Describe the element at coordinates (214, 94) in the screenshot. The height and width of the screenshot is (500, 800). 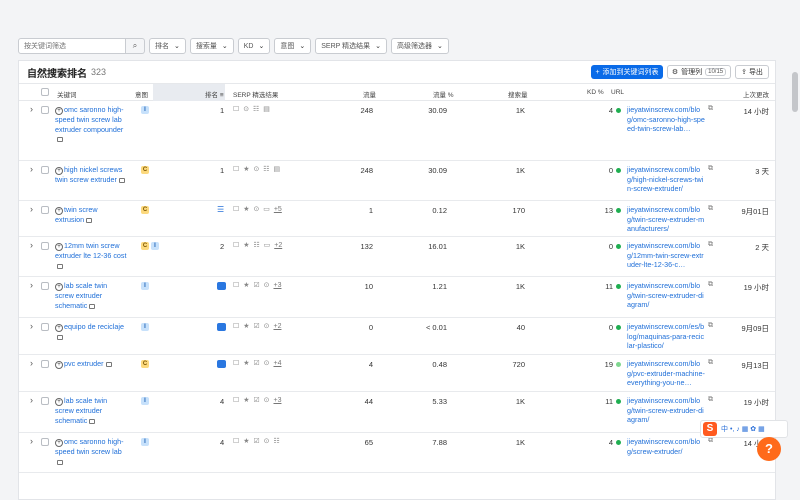
I see `header-position: 排名 ≡` at that location.